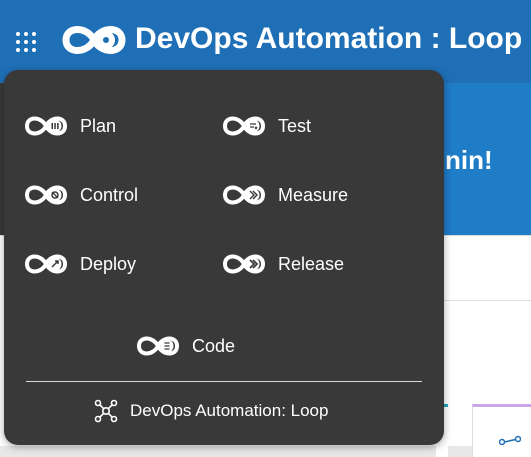 The height and width of the screenshot is (457, 531). I want to click on menu-divider, so click(224, 381).